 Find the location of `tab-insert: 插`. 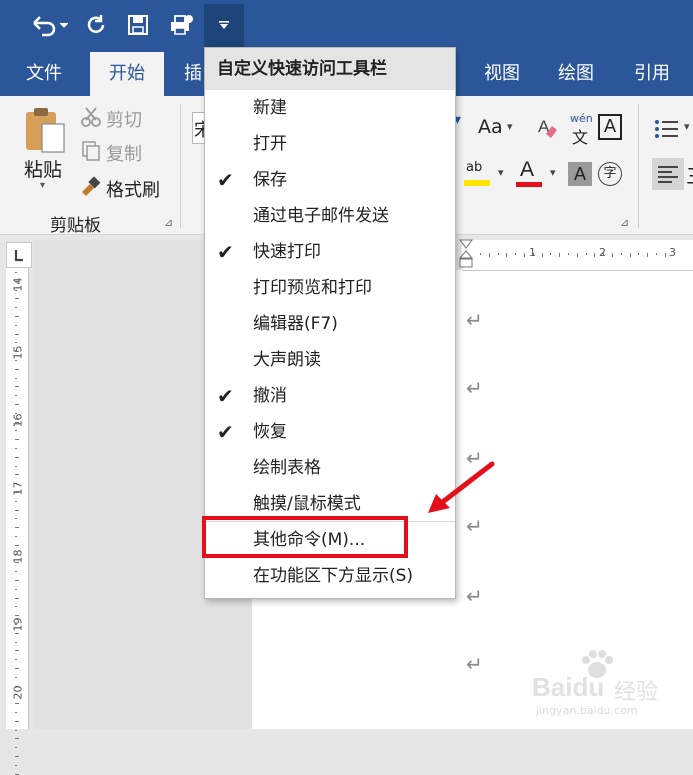

tab-insert: 插 is located at coordinates (193, 74).